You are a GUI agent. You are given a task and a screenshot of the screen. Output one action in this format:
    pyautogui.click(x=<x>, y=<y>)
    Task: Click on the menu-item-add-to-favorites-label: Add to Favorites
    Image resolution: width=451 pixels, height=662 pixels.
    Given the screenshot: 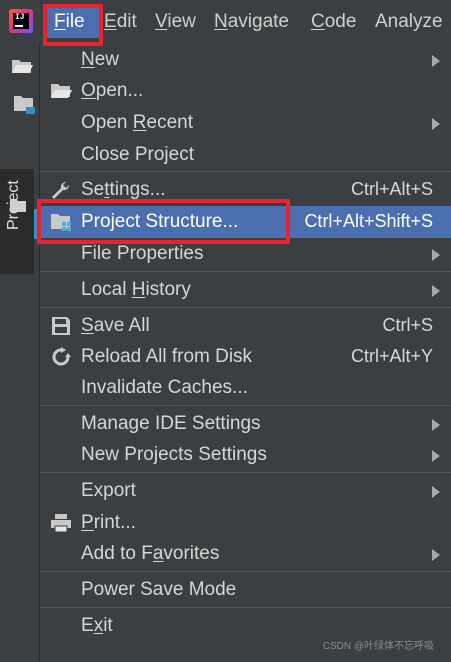 What is the action you would take?
    pyautogui.click(x=150, y=553)
    